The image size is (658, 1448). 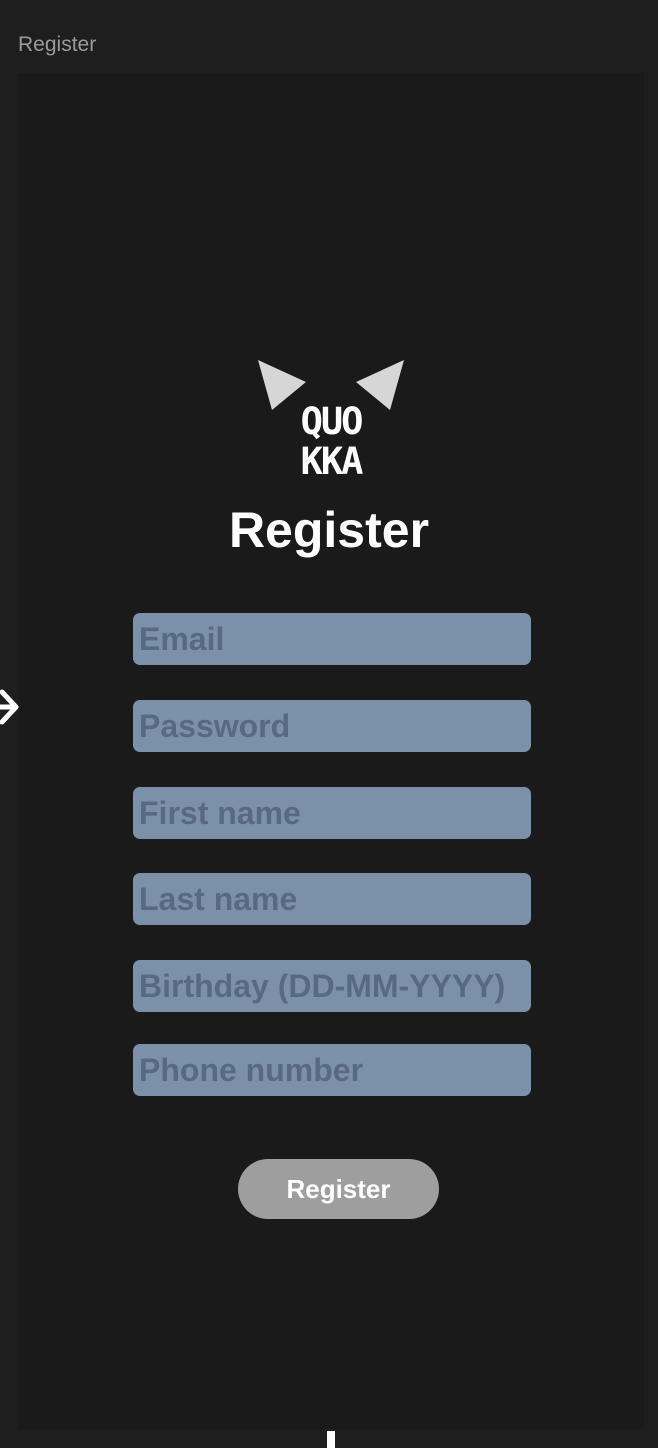 What do you see at coordinates (57, 44) in the screenshot?
I see `frame-label: Register` at bounding box center [57, 44].